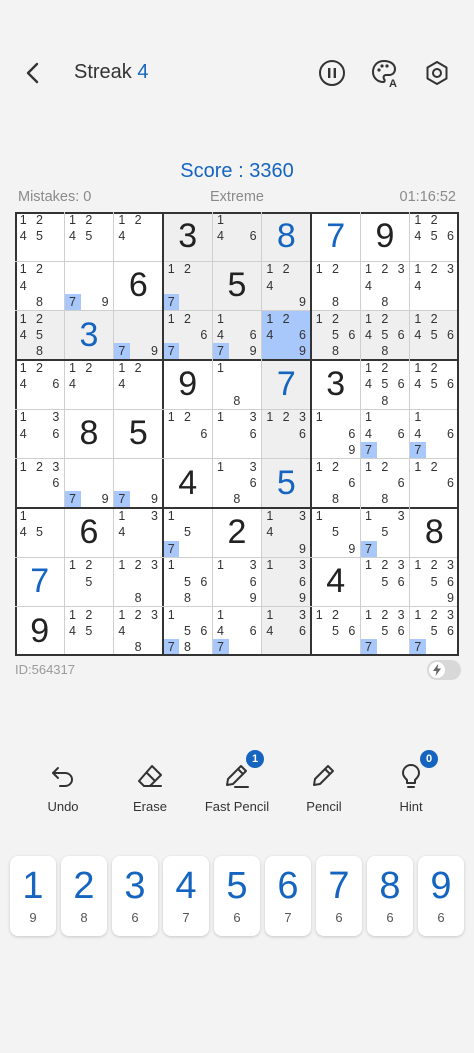 Image resolution: width=474 pixels, height=1053 pixels. Describe the element at coordinates (39, 433) in the screenshot. I see `cell-r5c1: 1 3 4 6` at that location.